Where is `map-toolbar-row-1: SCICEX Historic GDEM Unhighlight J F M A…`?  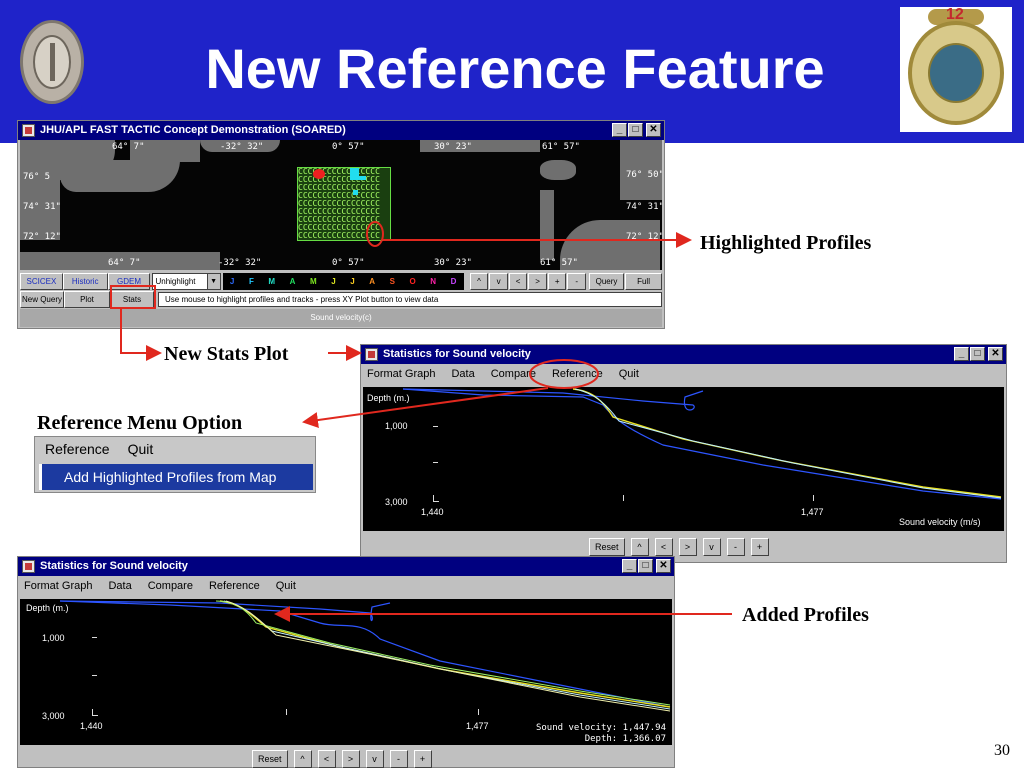 map-toolbar-row-1: SCICEX Historic GDEM Unhighlight J F M A… is located at coordinates (341, 281).